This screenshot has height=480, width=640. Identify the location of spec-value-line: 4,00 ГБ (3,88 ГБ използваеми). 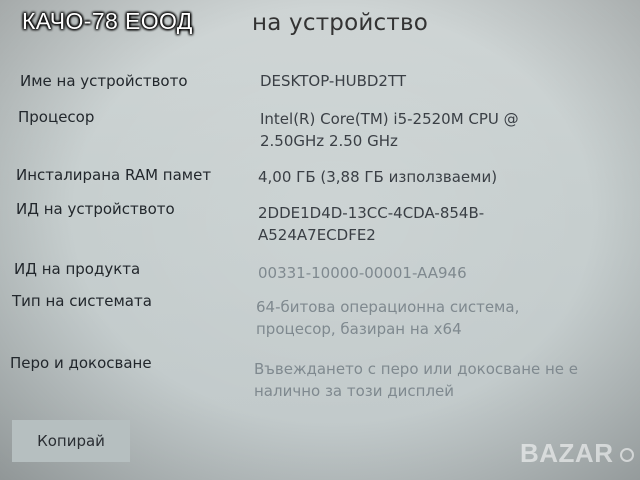
(378, 177).